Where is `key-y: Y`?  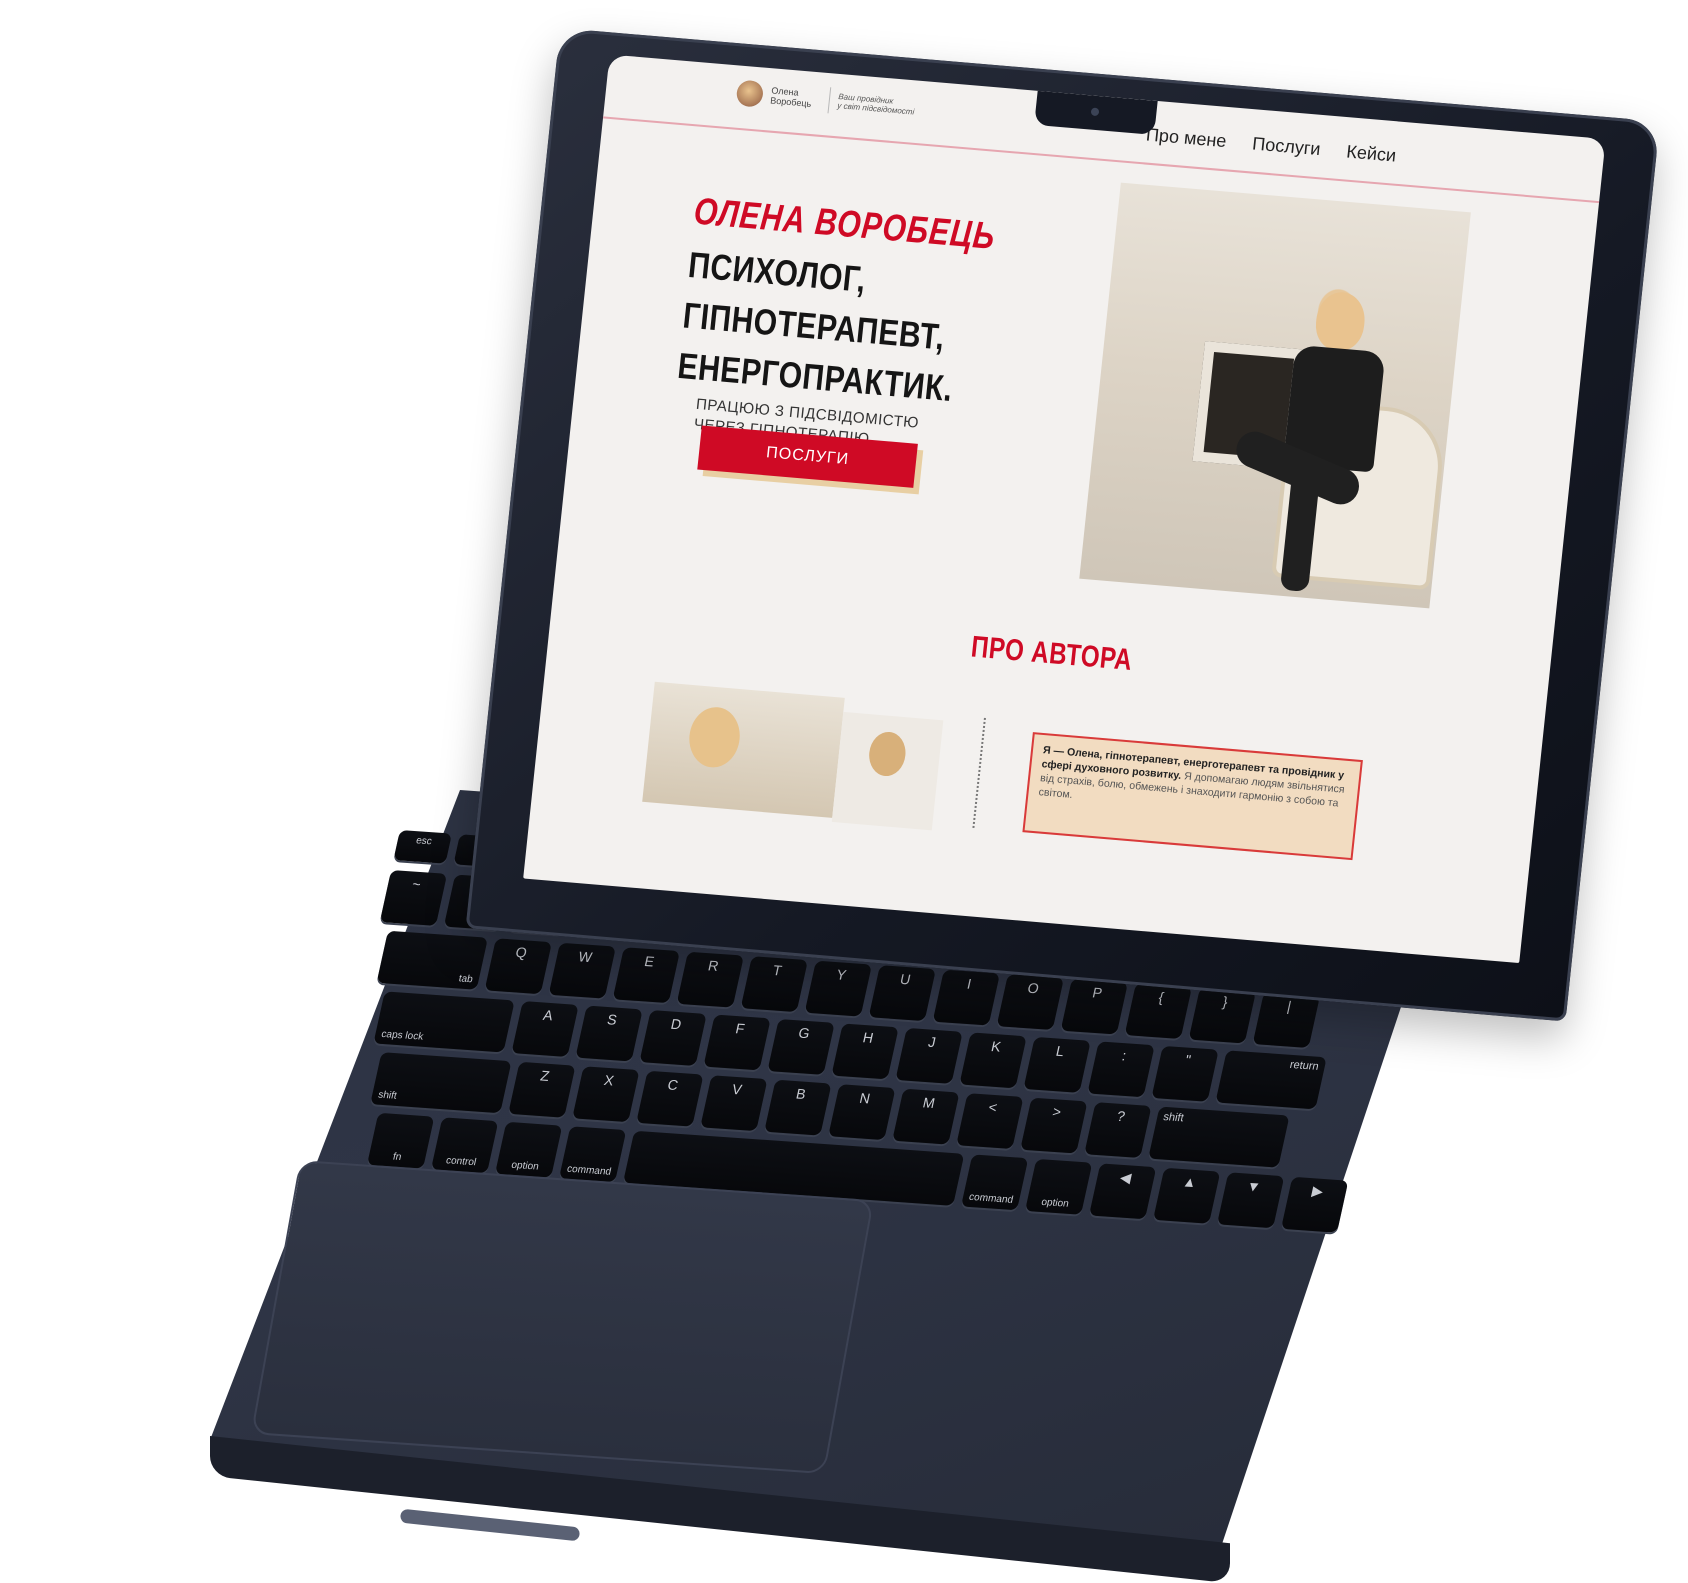
key-y: Y is located at coordinates (838, 988).